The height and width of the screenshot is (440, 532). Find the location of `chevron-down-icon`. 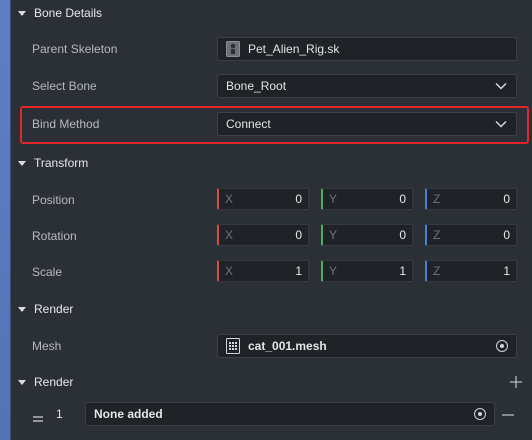

chevron-down-icon is located at coordinates (501, 86).